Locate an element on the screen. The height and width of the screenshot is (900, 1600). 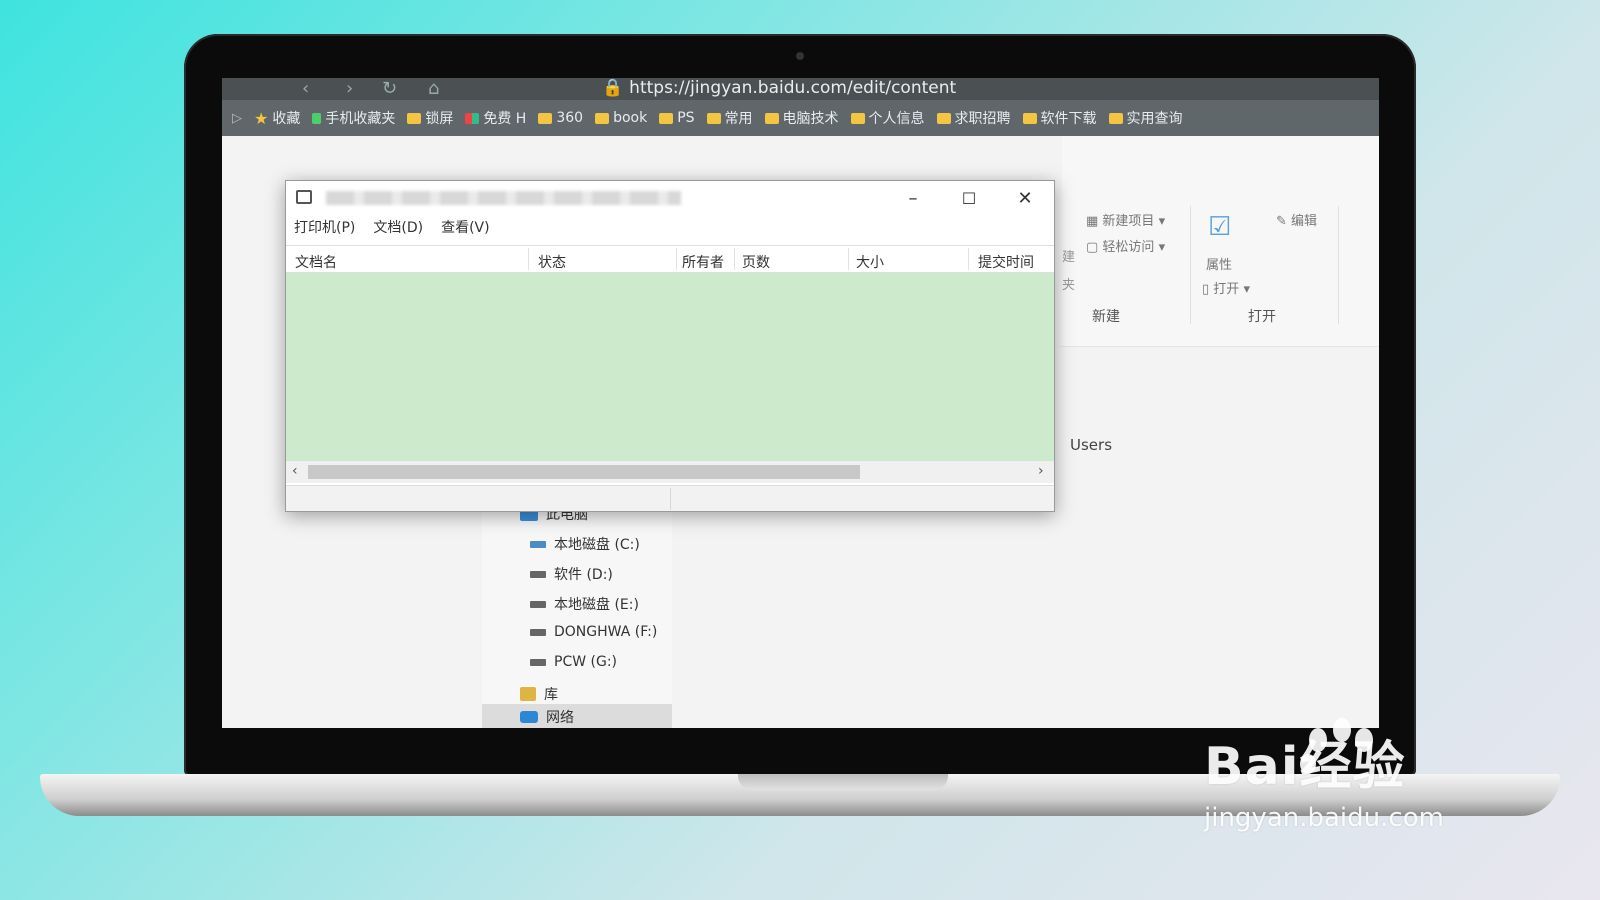
windows-icon is located at coordinates (472, 118).